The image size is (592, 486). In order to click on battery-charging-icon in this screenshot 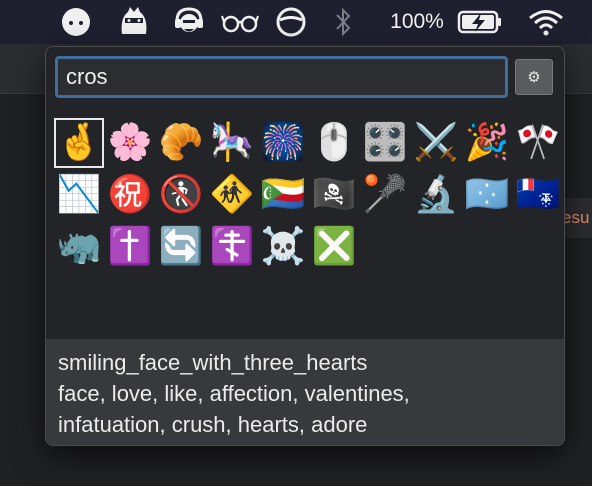, I will do `click(480, 22)`.